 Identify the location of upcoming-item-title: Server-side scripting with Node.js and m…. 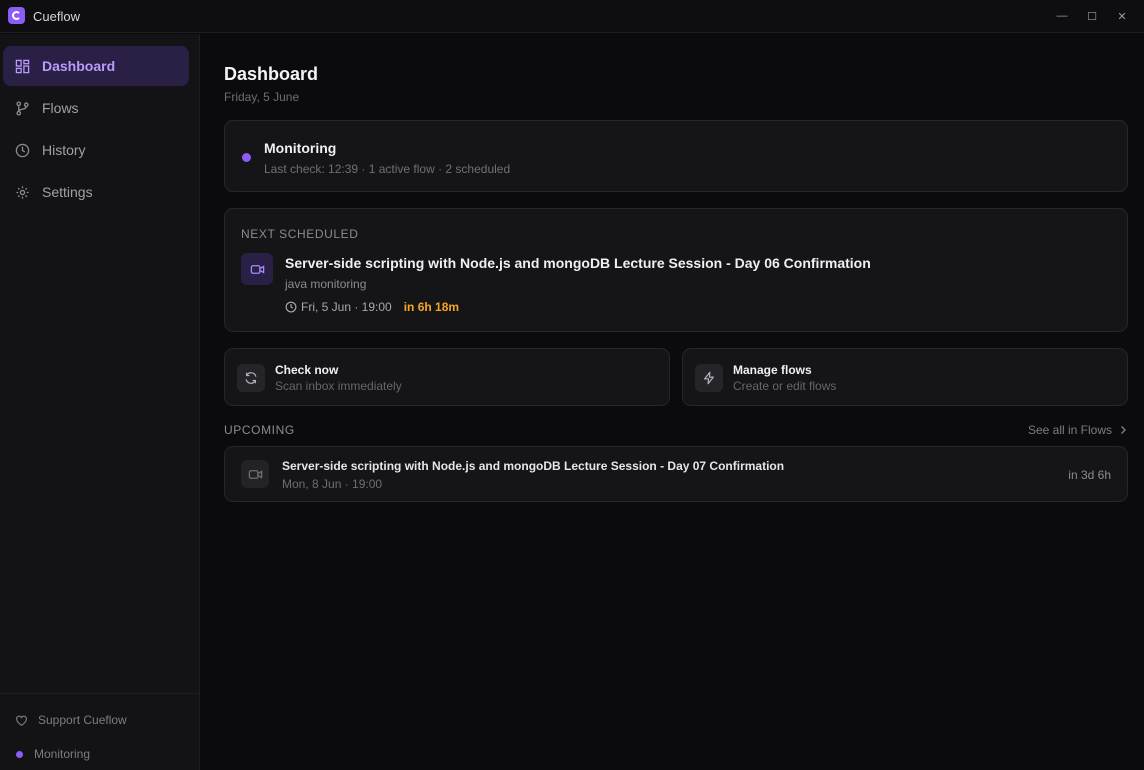
(533, 466).